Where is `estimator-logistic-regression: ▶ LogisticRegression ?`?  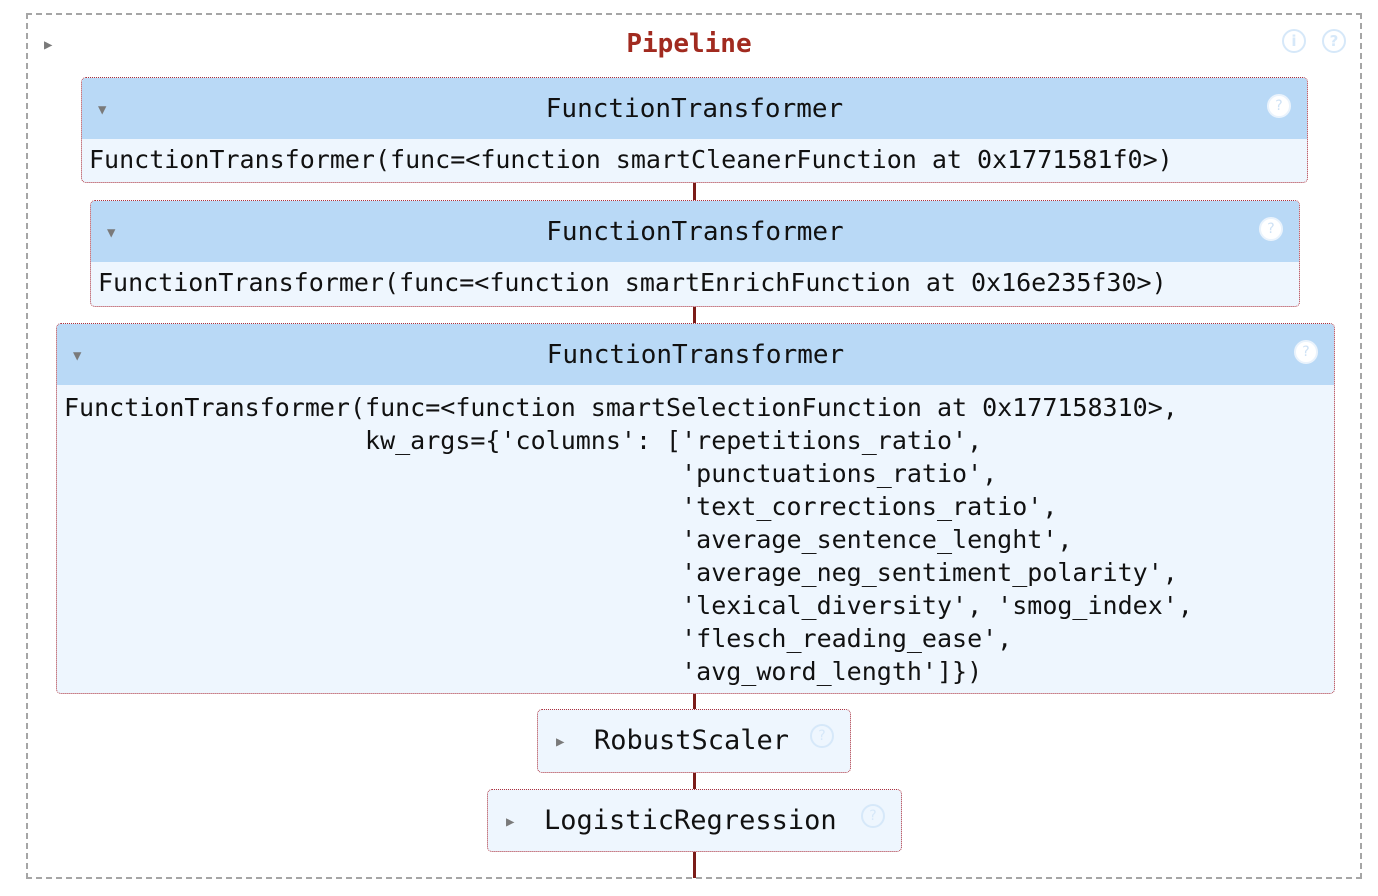
estimator-logistic-regression: ▶ LogisticRegression ? is located at coordinates (694, 820).